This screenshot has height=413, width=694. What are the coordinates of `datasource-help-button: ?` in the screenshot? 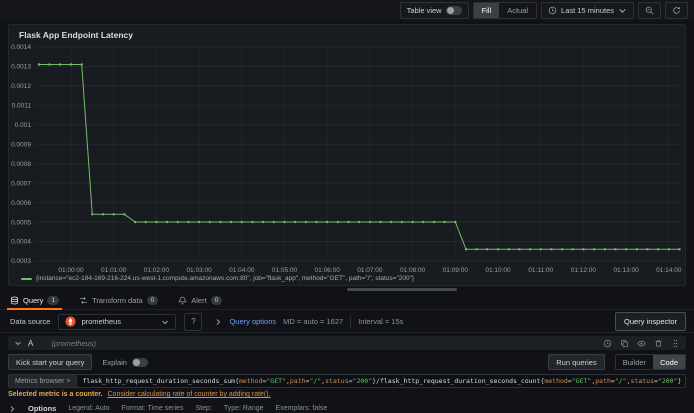 It's located at (193, 321).